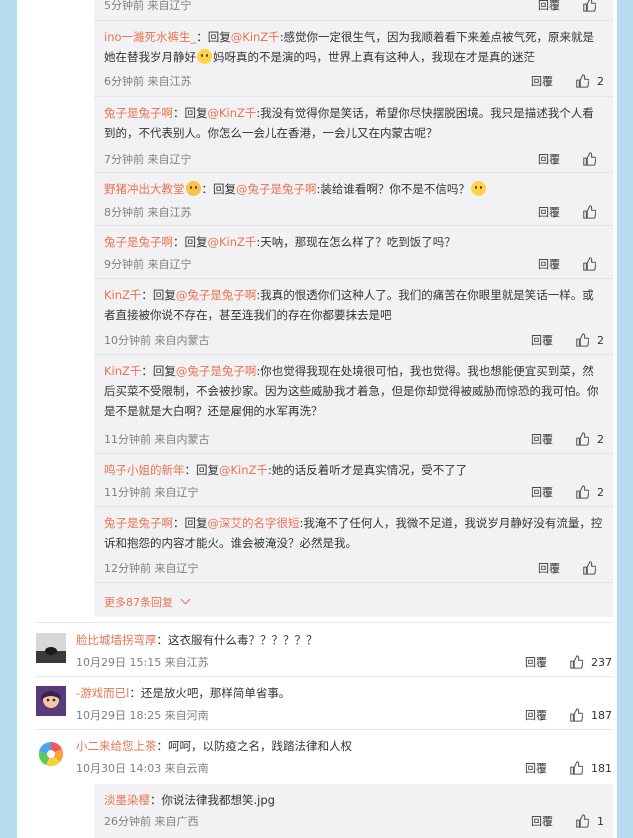 Image resolution: width=633 pixels, height=838 pixels. What do you see at coordinates (254, 523) in the screenshot?
I see `mention-link: @深艾的名字很短` at bounding box center [254, 523].